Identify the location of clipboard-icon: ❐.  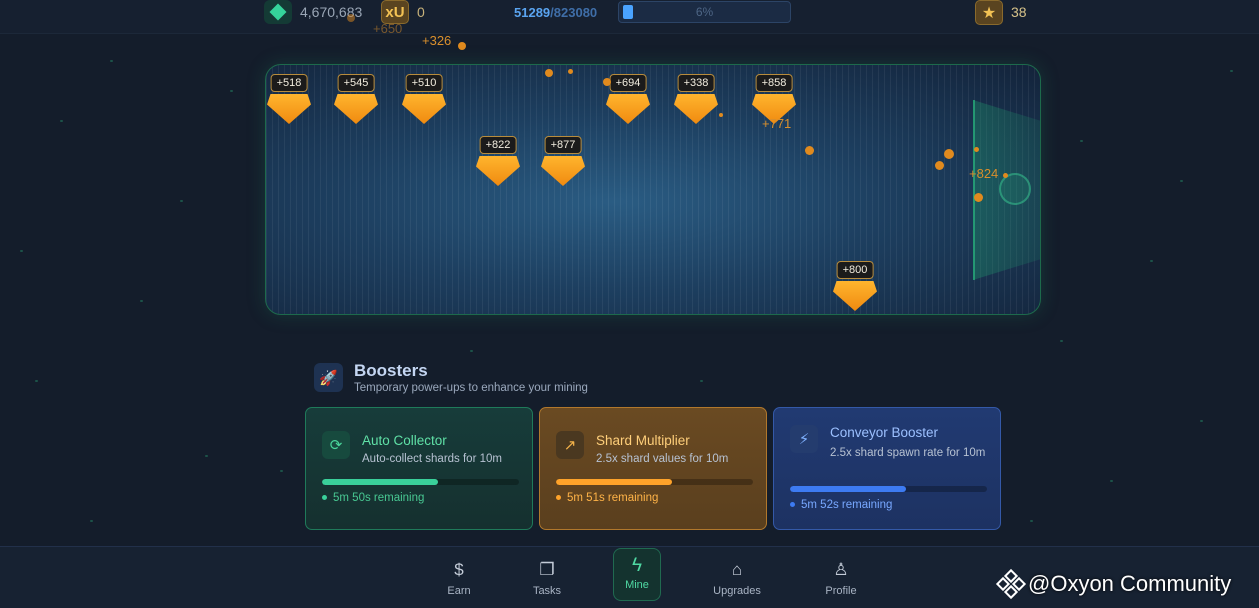
(547, 569).